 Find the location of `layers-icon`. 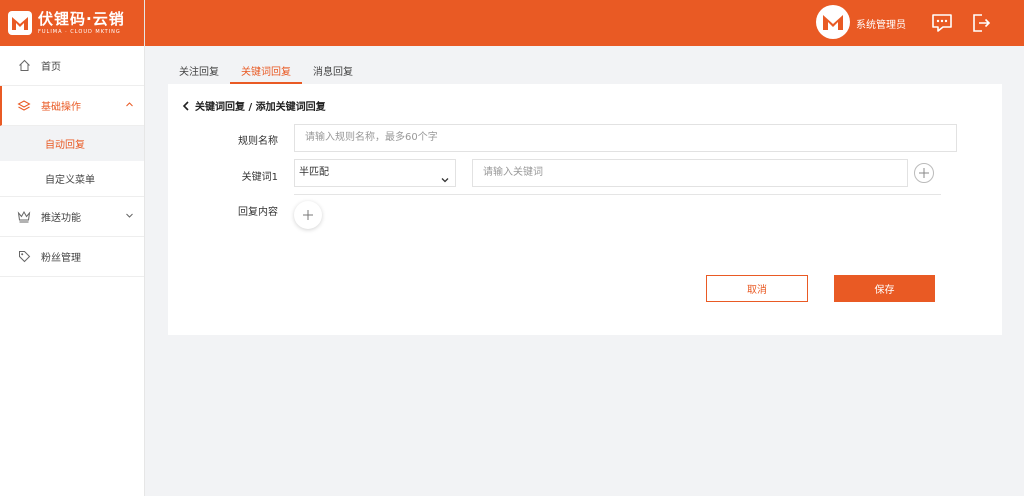

layers-icon is located at coordinates (24, 106).